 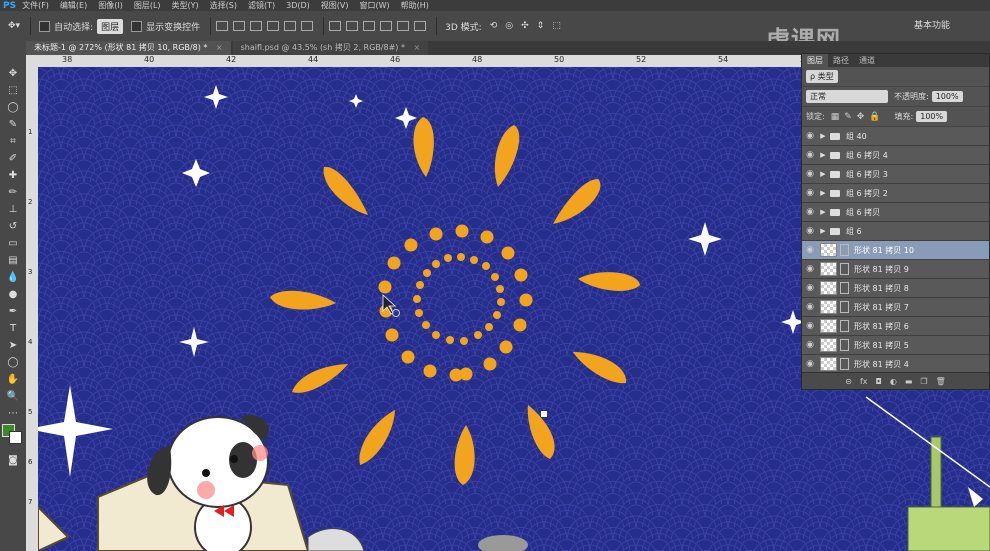 I want to click on new-layer-icon: ❐, so click(x=923, y=381).